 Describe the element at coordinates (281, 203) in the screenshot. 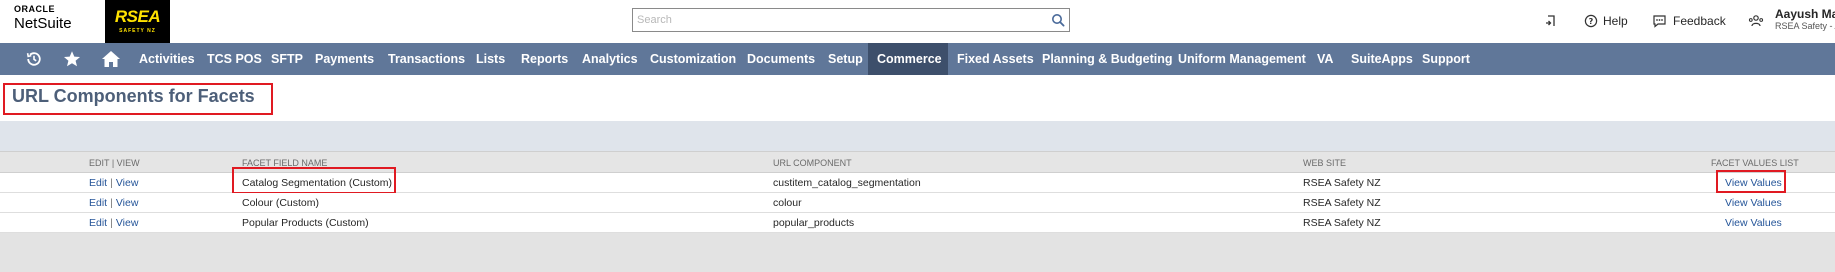

I see `facet-field-name-cell: Colour (Custom)` at that location.